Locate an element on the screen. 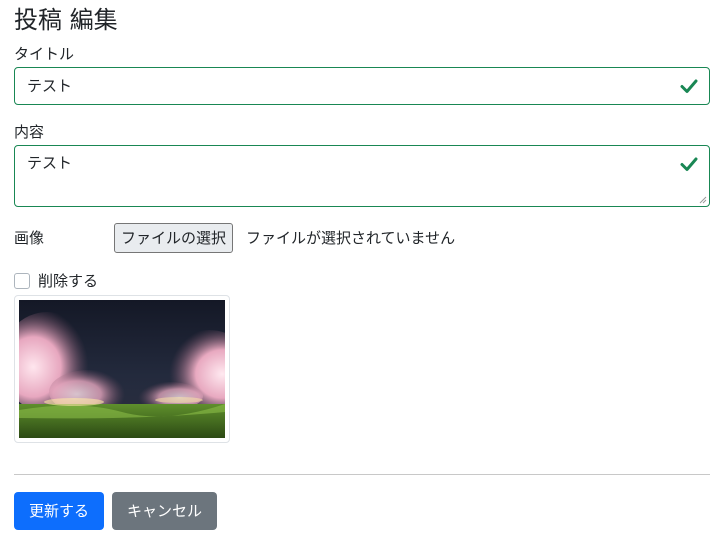 This screenshot has height=547, width=728. page-title: 投稿 編集 is located at coordinates (66, 20).